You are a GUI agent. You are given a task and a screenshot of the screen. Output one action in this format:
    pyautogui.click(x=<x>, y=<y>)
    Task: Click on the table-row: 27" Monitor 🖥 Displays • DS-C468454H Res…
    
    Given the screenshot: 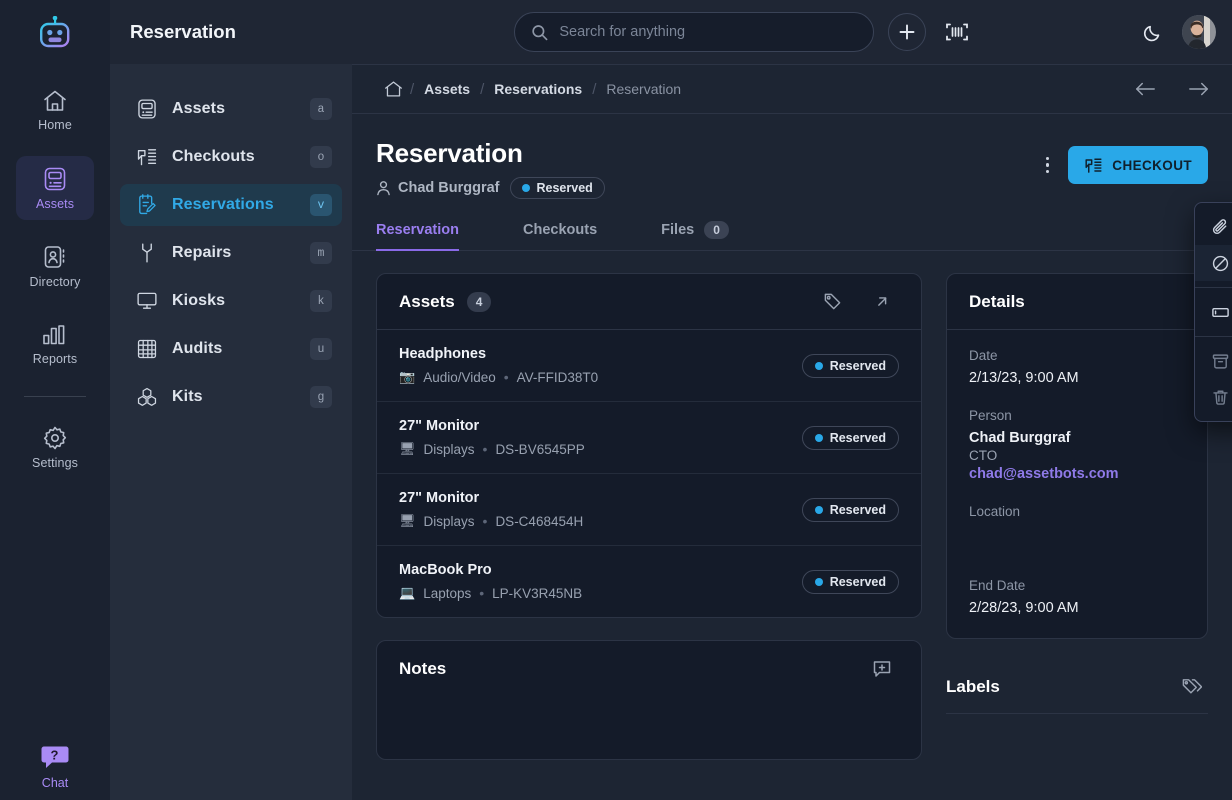 What is the action you would take?
    pyautogui.click(x=649, y=510)
    